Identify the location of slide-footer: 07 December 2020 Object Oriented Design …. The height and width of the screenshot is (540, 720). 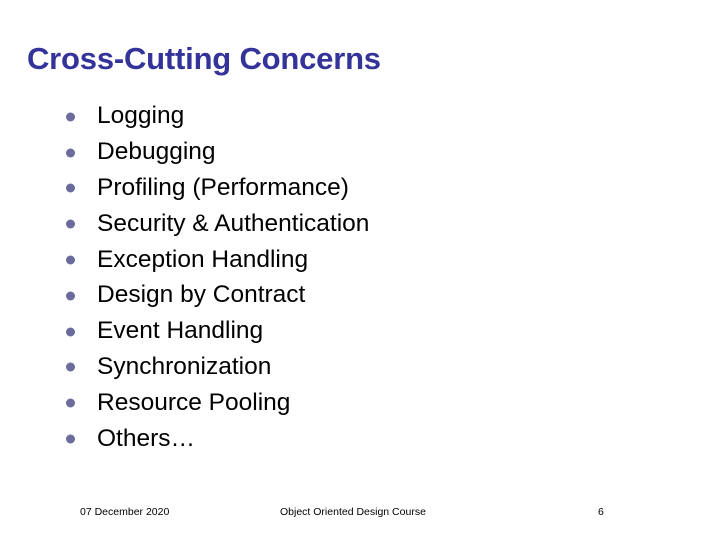
(360, 516).